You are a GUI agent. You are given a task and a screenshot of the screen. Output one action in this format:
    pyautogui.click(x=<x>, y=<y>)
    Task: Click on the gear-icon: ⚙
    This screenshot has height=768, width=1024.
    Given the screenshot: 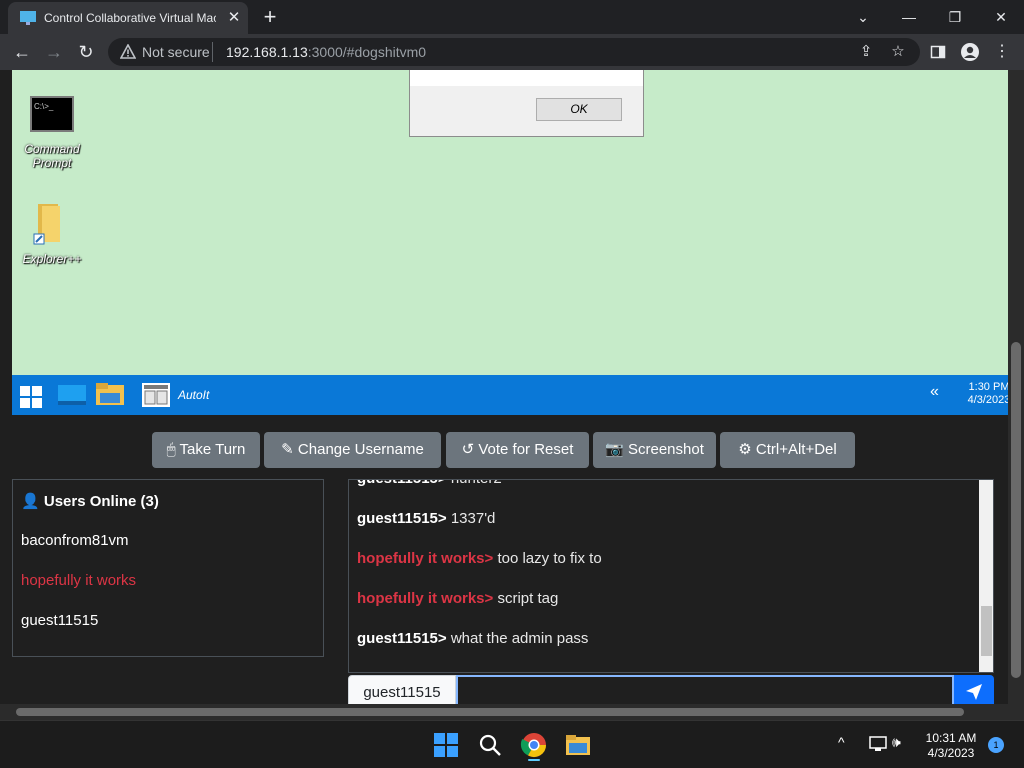 What is the action you would take?
    pyautogui.click(x=745, y=449)
    